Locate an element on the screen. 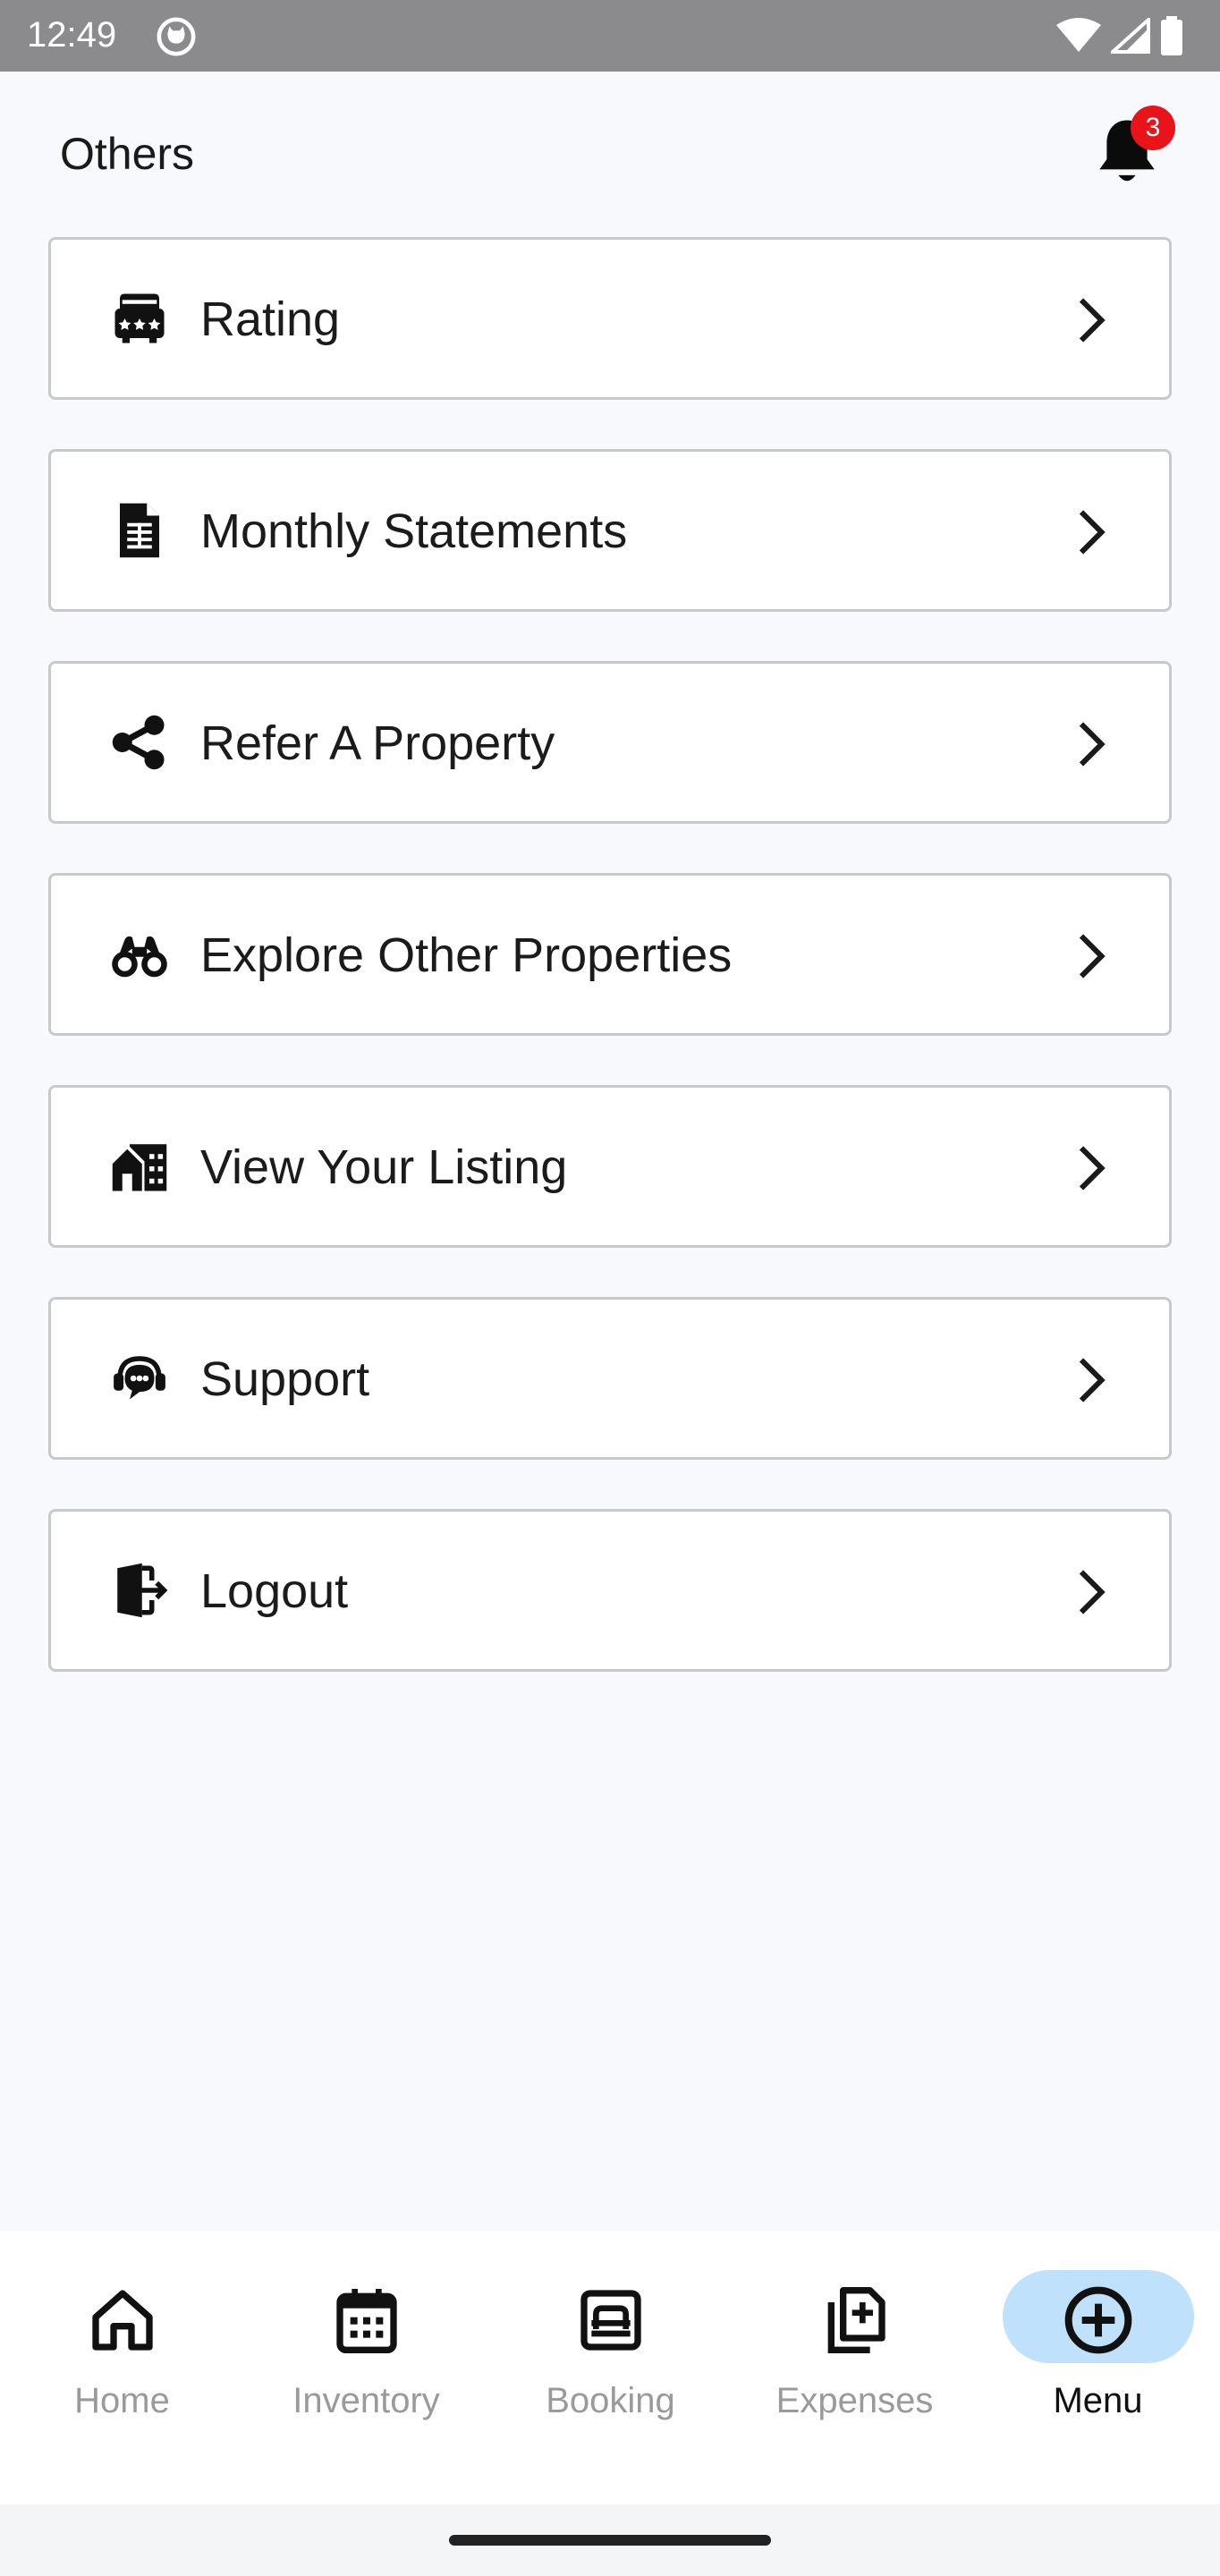 Image resolution: width=1220 pixels, height=2576 pixels. status-bar: 12:49 is located at coordinates (610, 36).